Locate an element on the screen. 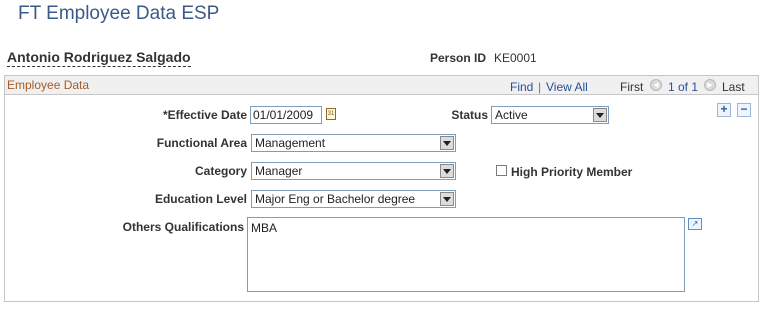  person-id-value: KE0001 is located at coordinates (515, 58).